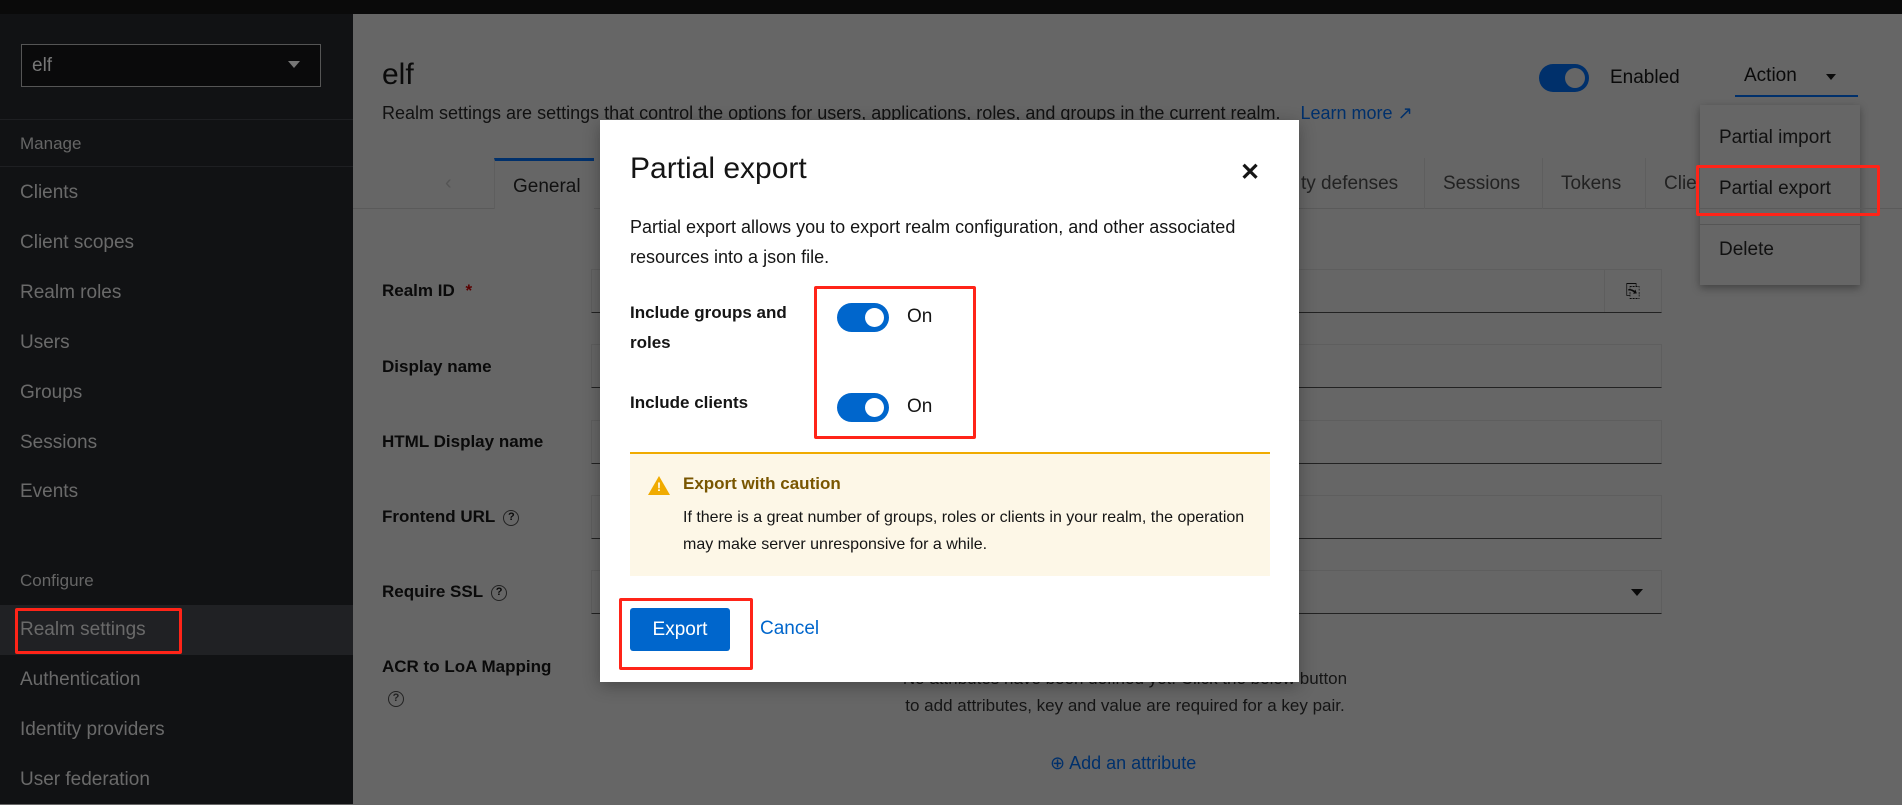 The image size is (1902, 805). What do you see at coordinates (176, 243) in the screenshot?
I see `sidebar-item-client-scopes: Client scopes` at bounding box center [176, 243].